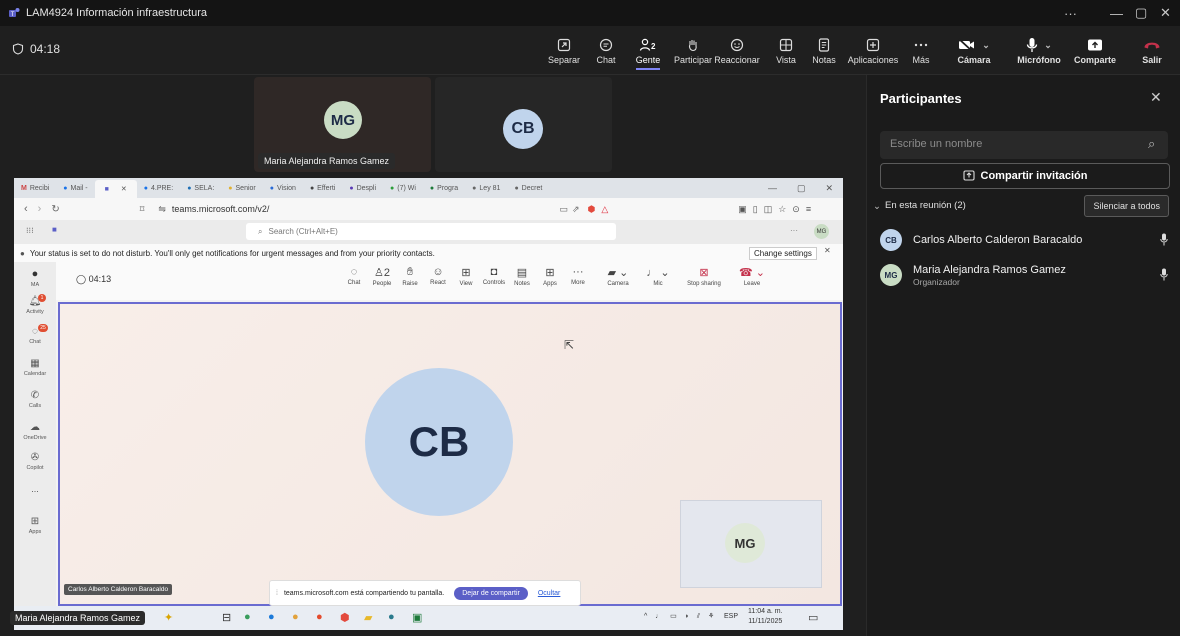  Describe the element at coordinates (75, 188) in the screenshot. I see `browser-tab: ● Mail -` at that location.